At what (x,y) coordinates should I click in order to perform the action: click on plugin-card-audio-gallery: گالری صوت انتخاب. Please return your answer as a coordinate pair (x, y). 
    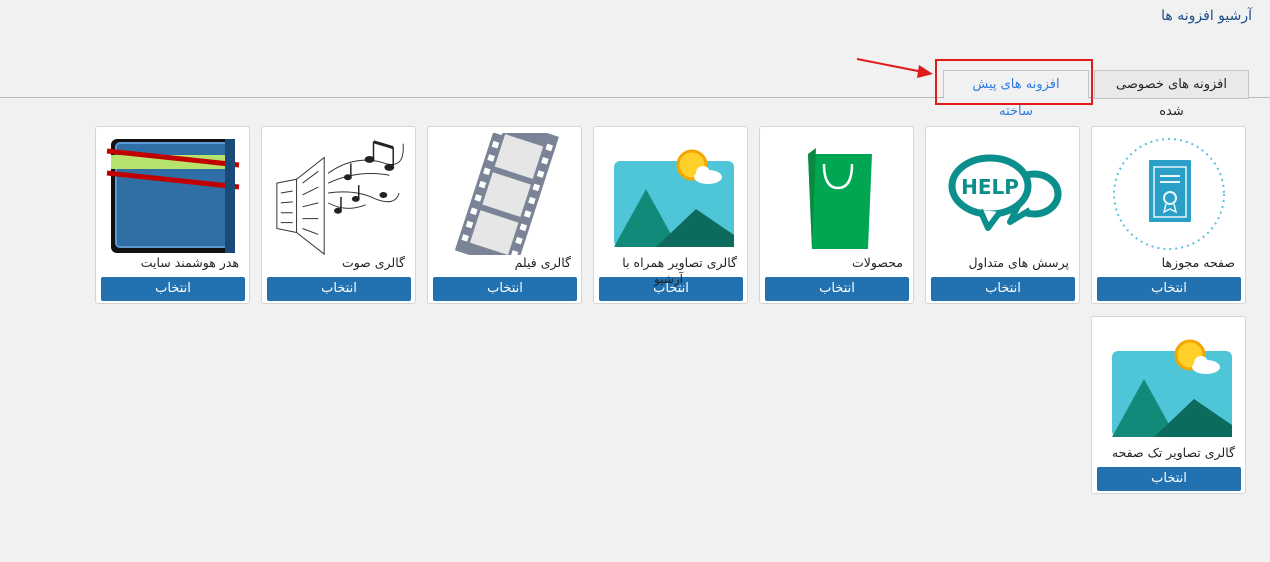
    Looking at the image, I should click on (338, 215).